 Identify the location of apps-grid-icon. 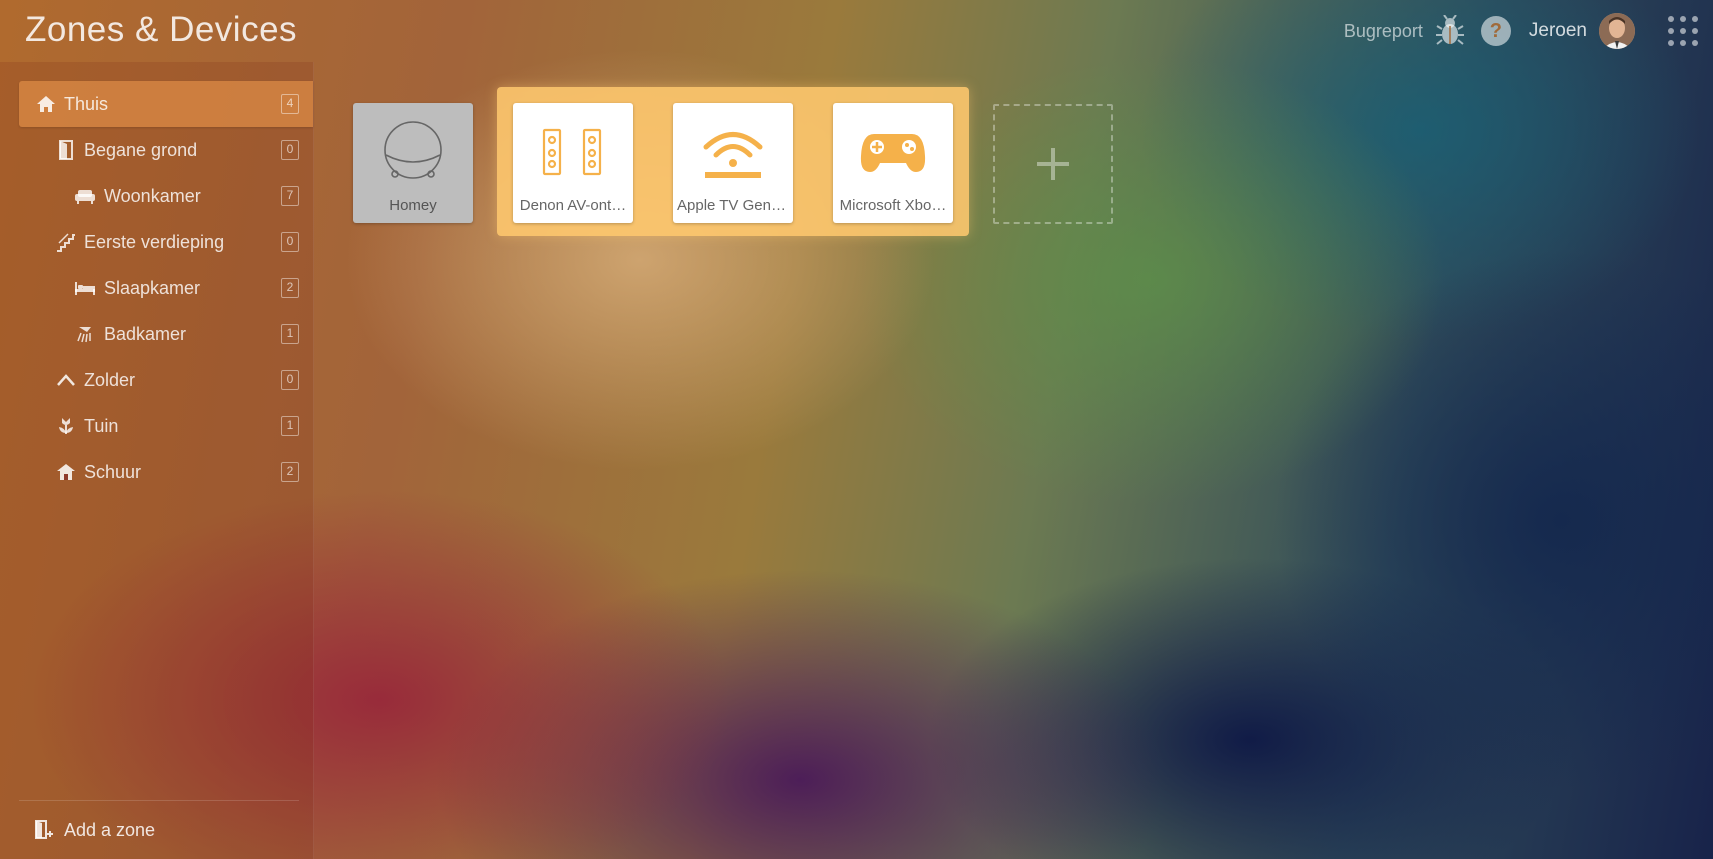
(1683, 31).